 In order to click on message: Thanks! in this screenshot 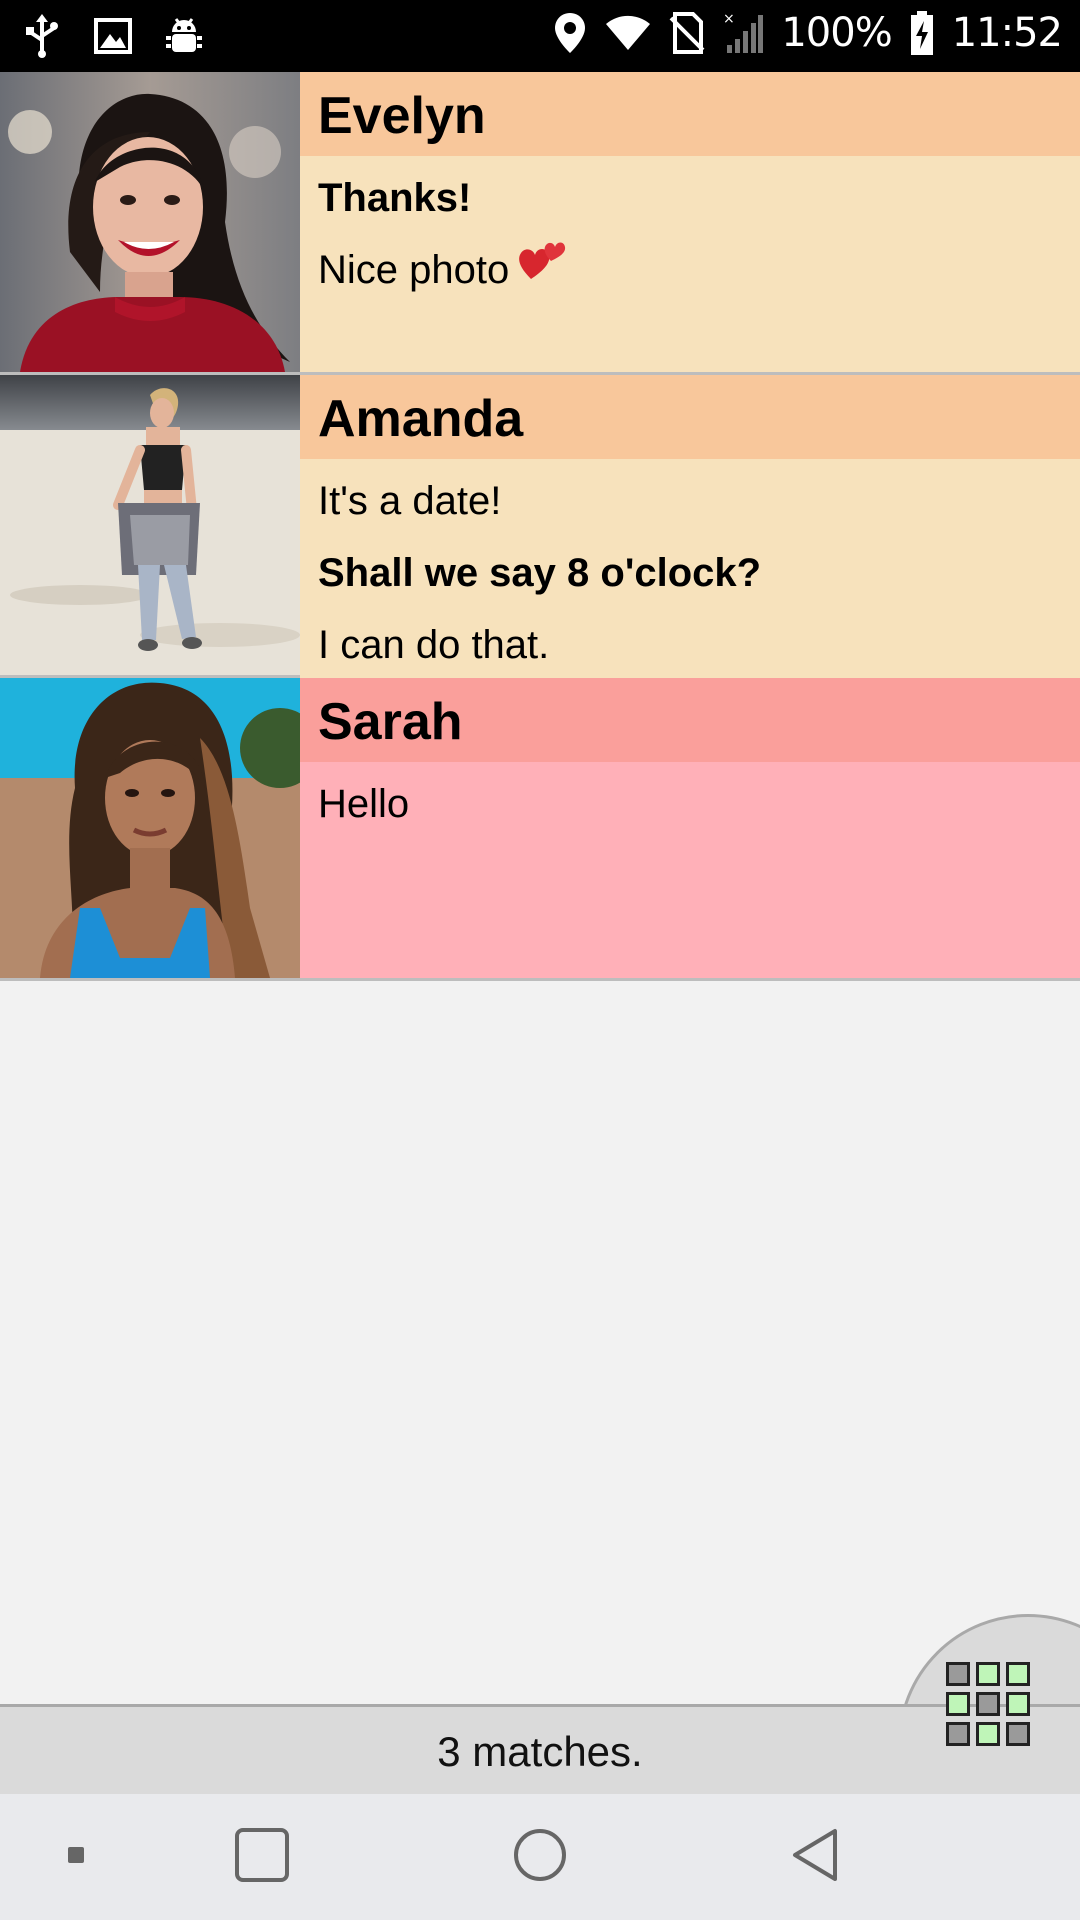, I will do `click(395, 198)`.